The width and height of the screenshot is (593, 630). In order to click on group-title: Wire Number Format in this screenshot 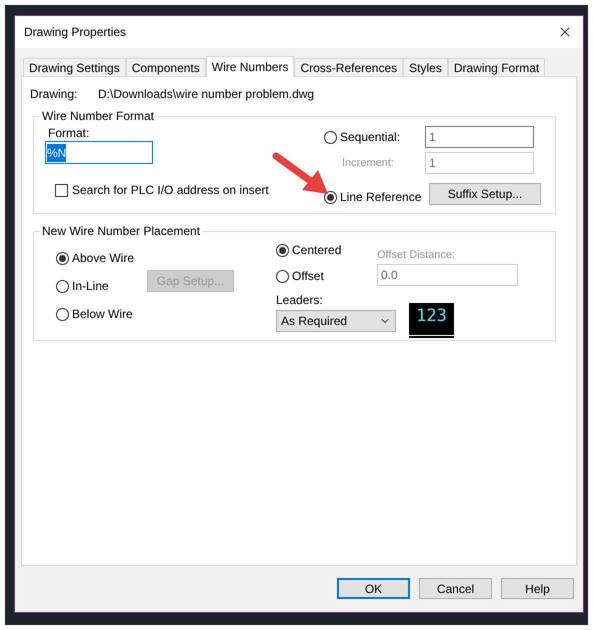, I will do `click(98, 116)`.